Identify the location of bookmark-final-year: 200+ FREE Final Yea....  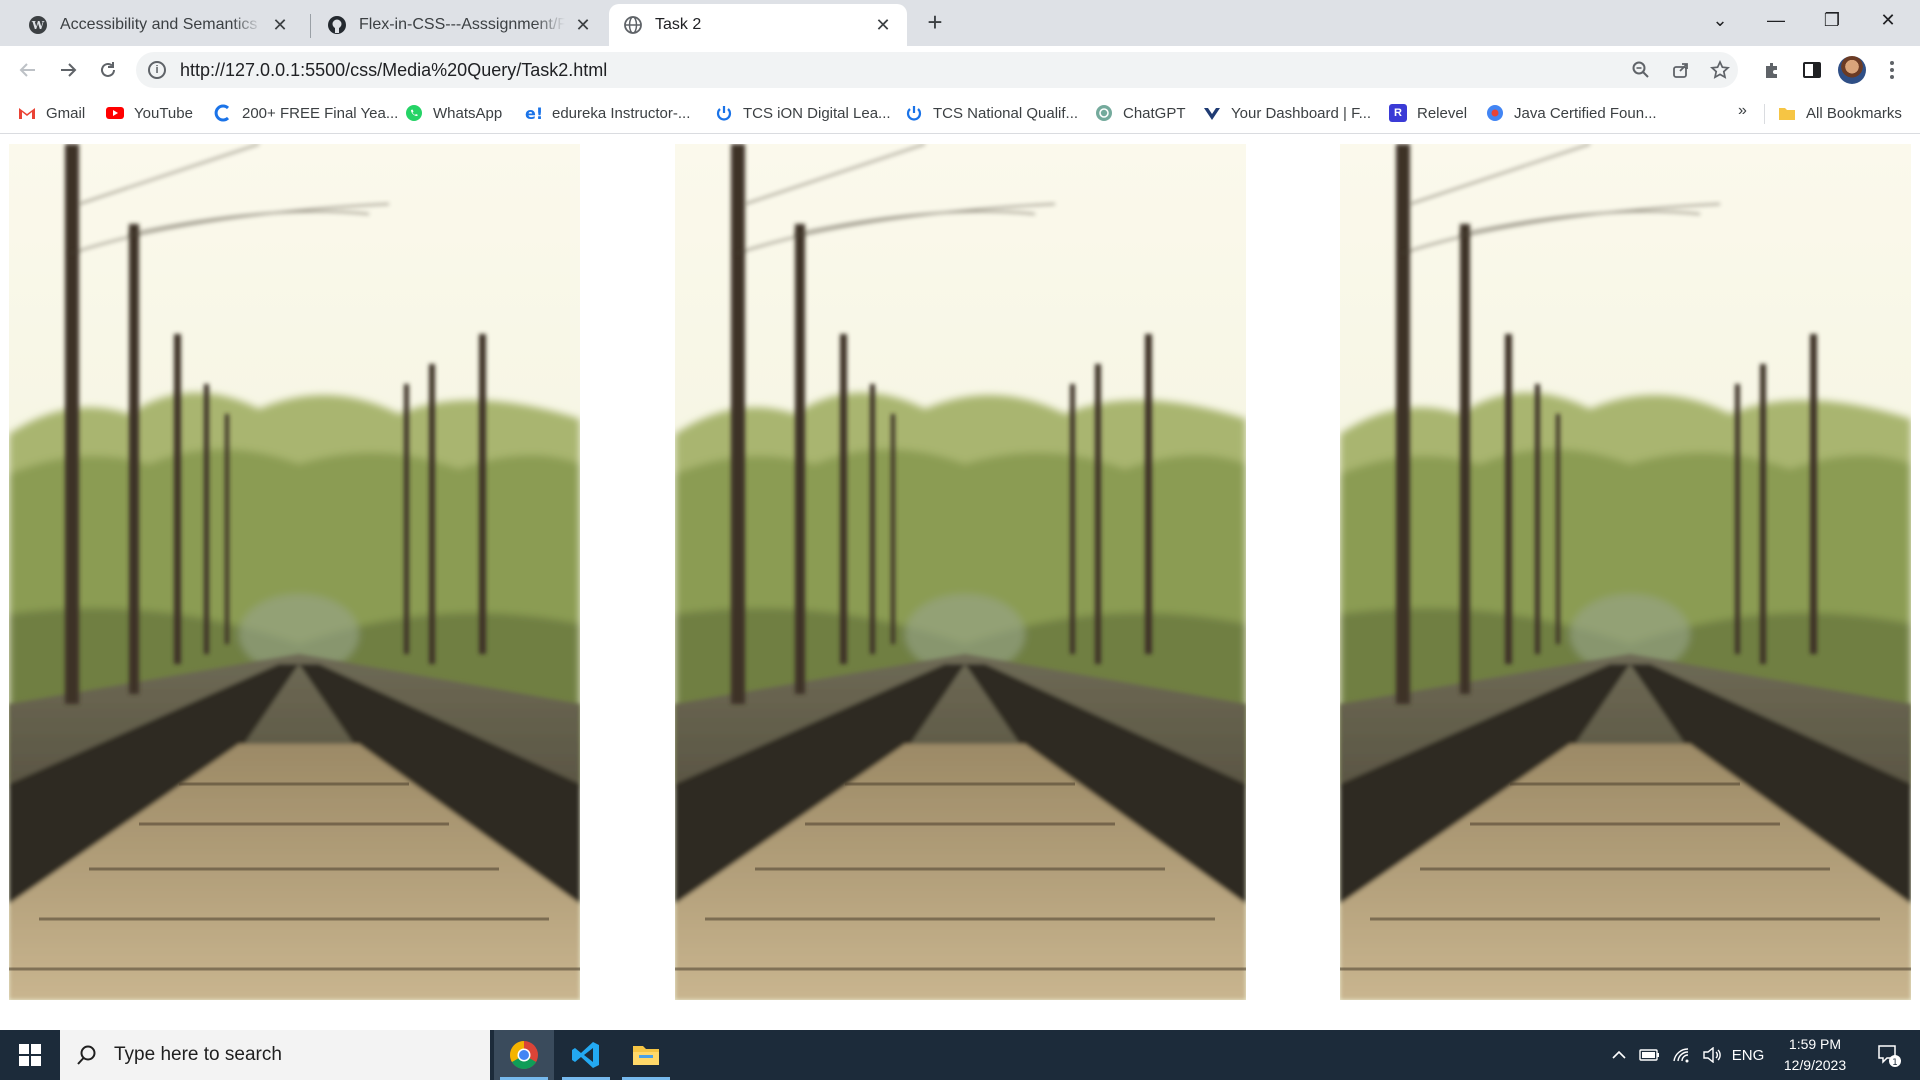
(306, 113).